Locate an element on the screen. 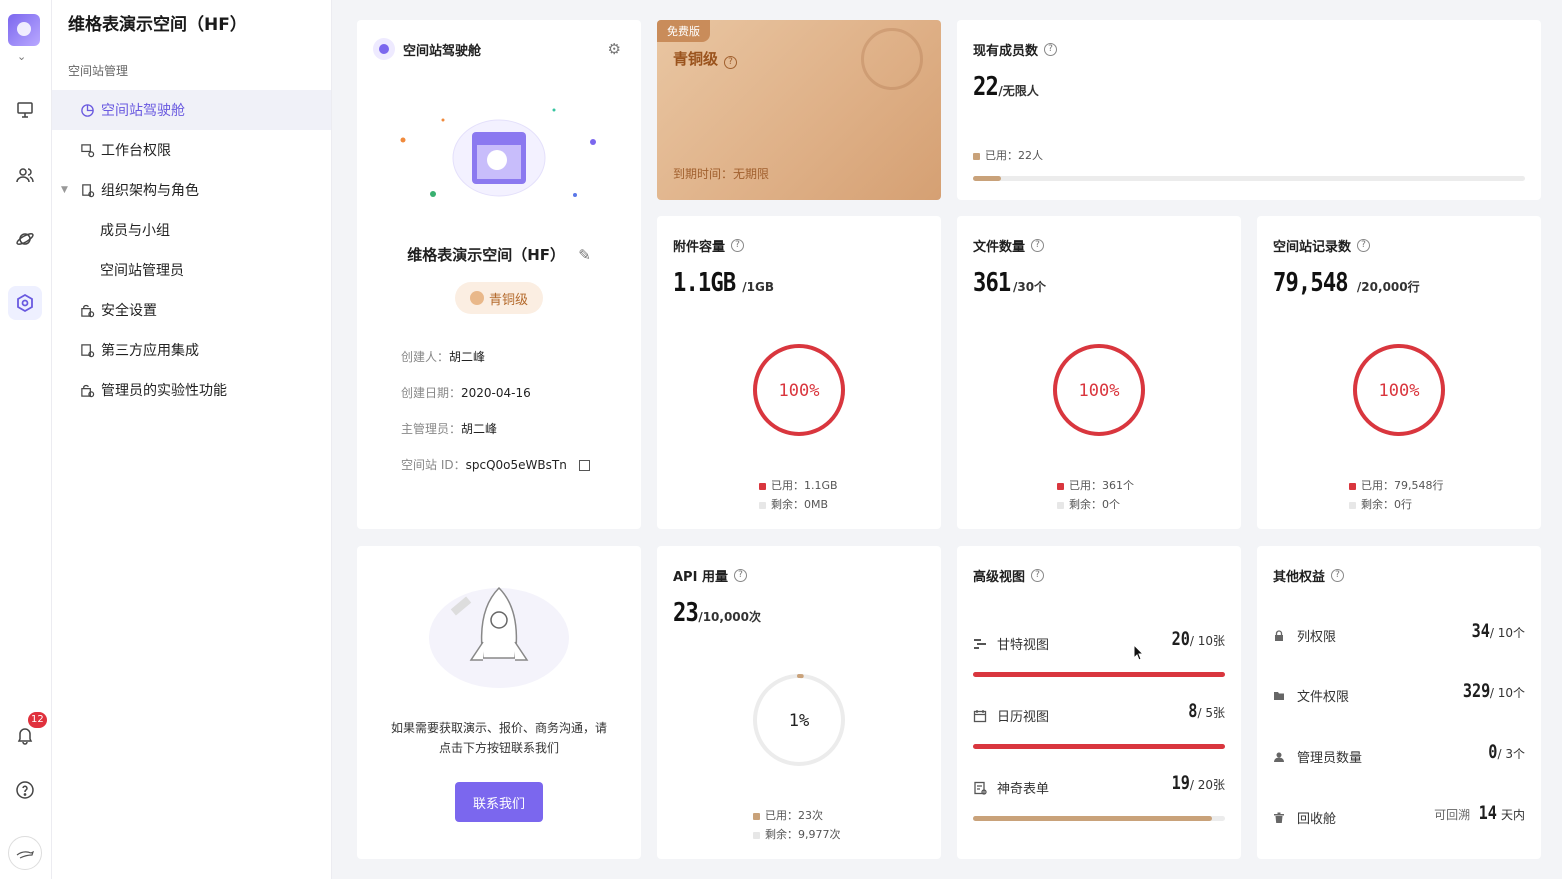  copy-icon is located at coordinates (584, 465).